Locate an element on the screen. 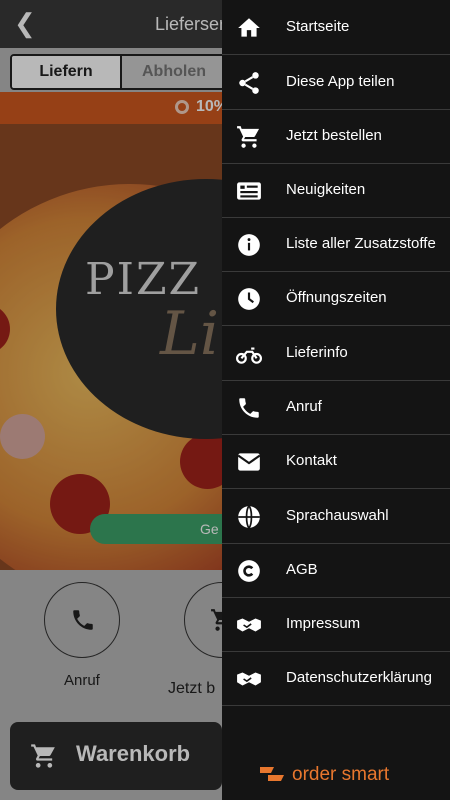 The width and height of the screenshot is (450, 800). menu-label: Impressum is located at coordinates (323, 623).